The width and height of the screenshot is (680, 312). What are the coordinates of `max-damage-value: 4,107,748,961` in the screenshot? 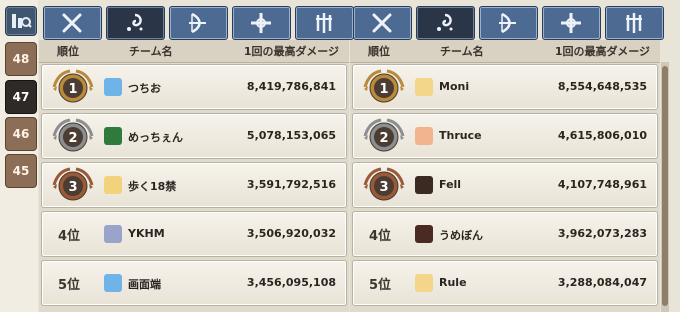 It's located at (602, 184).